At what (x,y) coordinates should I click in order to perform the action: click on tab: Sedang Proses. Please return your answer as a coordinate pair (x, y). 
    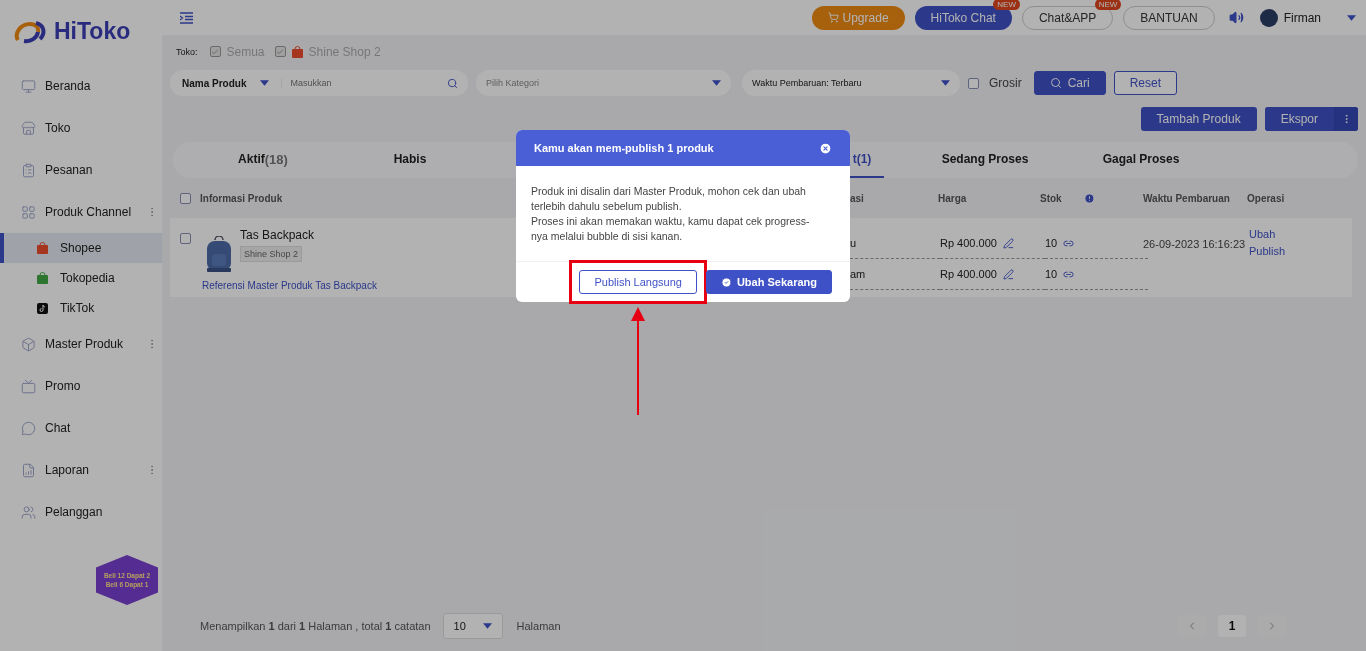
    Looking at the image, I should click on (985, 160).